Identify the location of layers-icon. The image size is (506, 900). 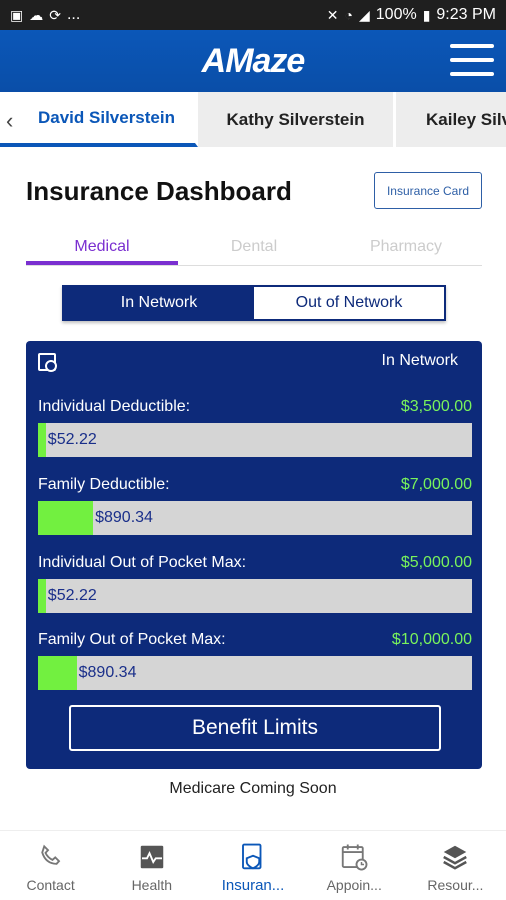
(455, 857).